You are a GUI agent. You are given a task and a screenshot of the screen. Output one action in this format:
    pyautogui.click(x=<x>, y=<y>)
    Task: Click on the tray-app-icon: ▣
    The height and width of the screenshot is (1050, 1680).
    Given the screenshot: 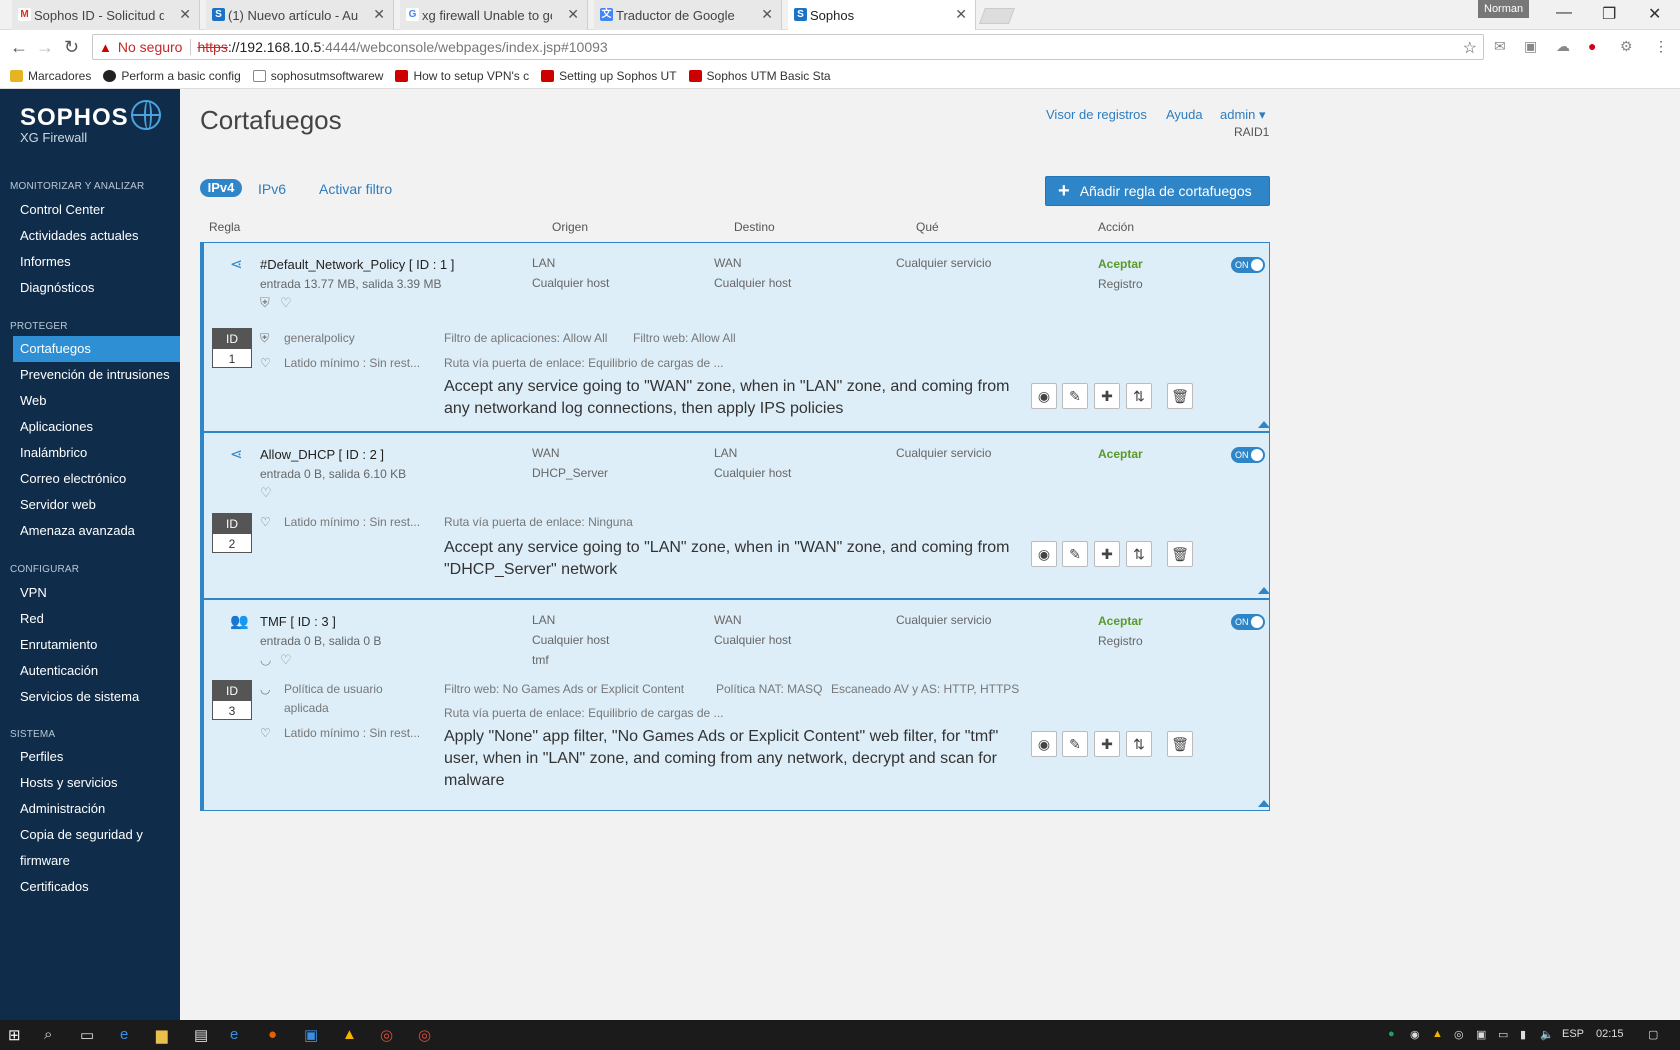 What is the action you would take?
    pyautogui.click(x=1481, y=1034)
    